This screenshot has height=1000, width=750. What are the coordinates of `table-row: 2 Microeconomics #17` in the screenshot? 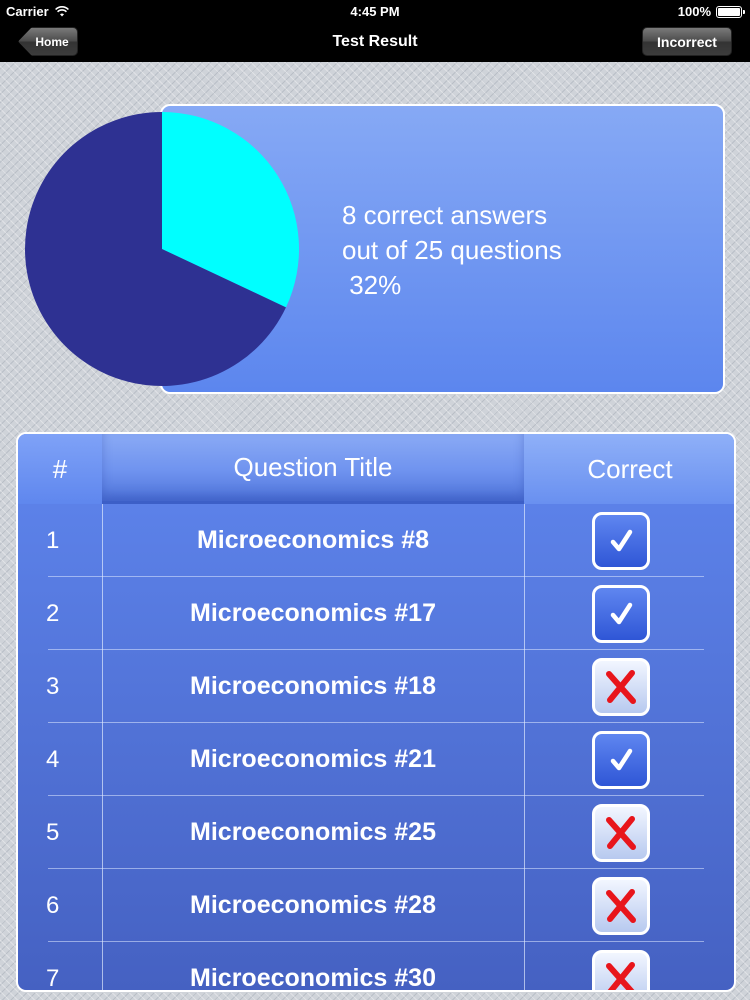 It's located at (376, 613).